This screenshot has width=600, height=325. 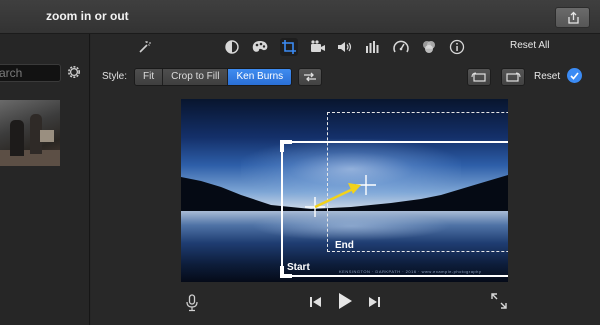 I want to click on checkmark-icon, so click(x=574, y=75).